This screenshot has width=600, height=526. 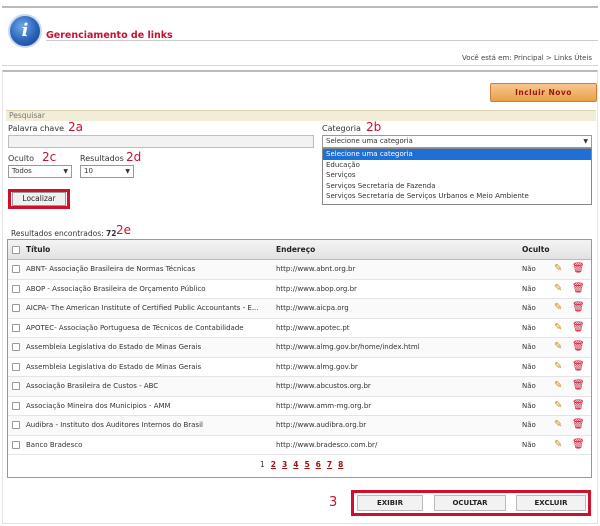 What do you see at coordinates (318, 464) in the screenshot?
I see `page-link: 6` at bounding box center [318, 464].